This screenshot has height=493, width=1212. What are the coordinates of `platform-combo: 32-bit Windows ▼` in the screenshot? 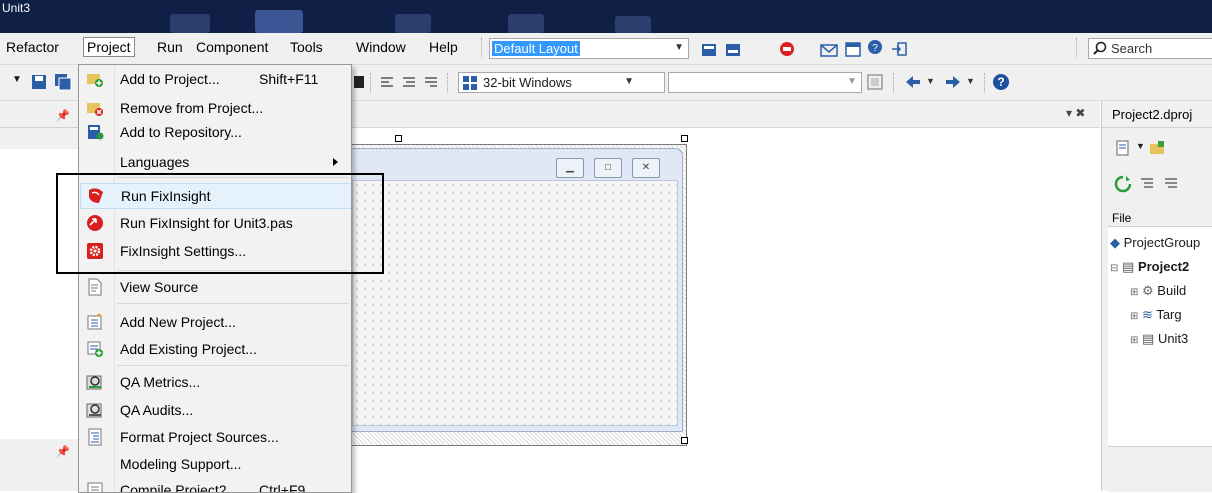 It's located at (561, 82).